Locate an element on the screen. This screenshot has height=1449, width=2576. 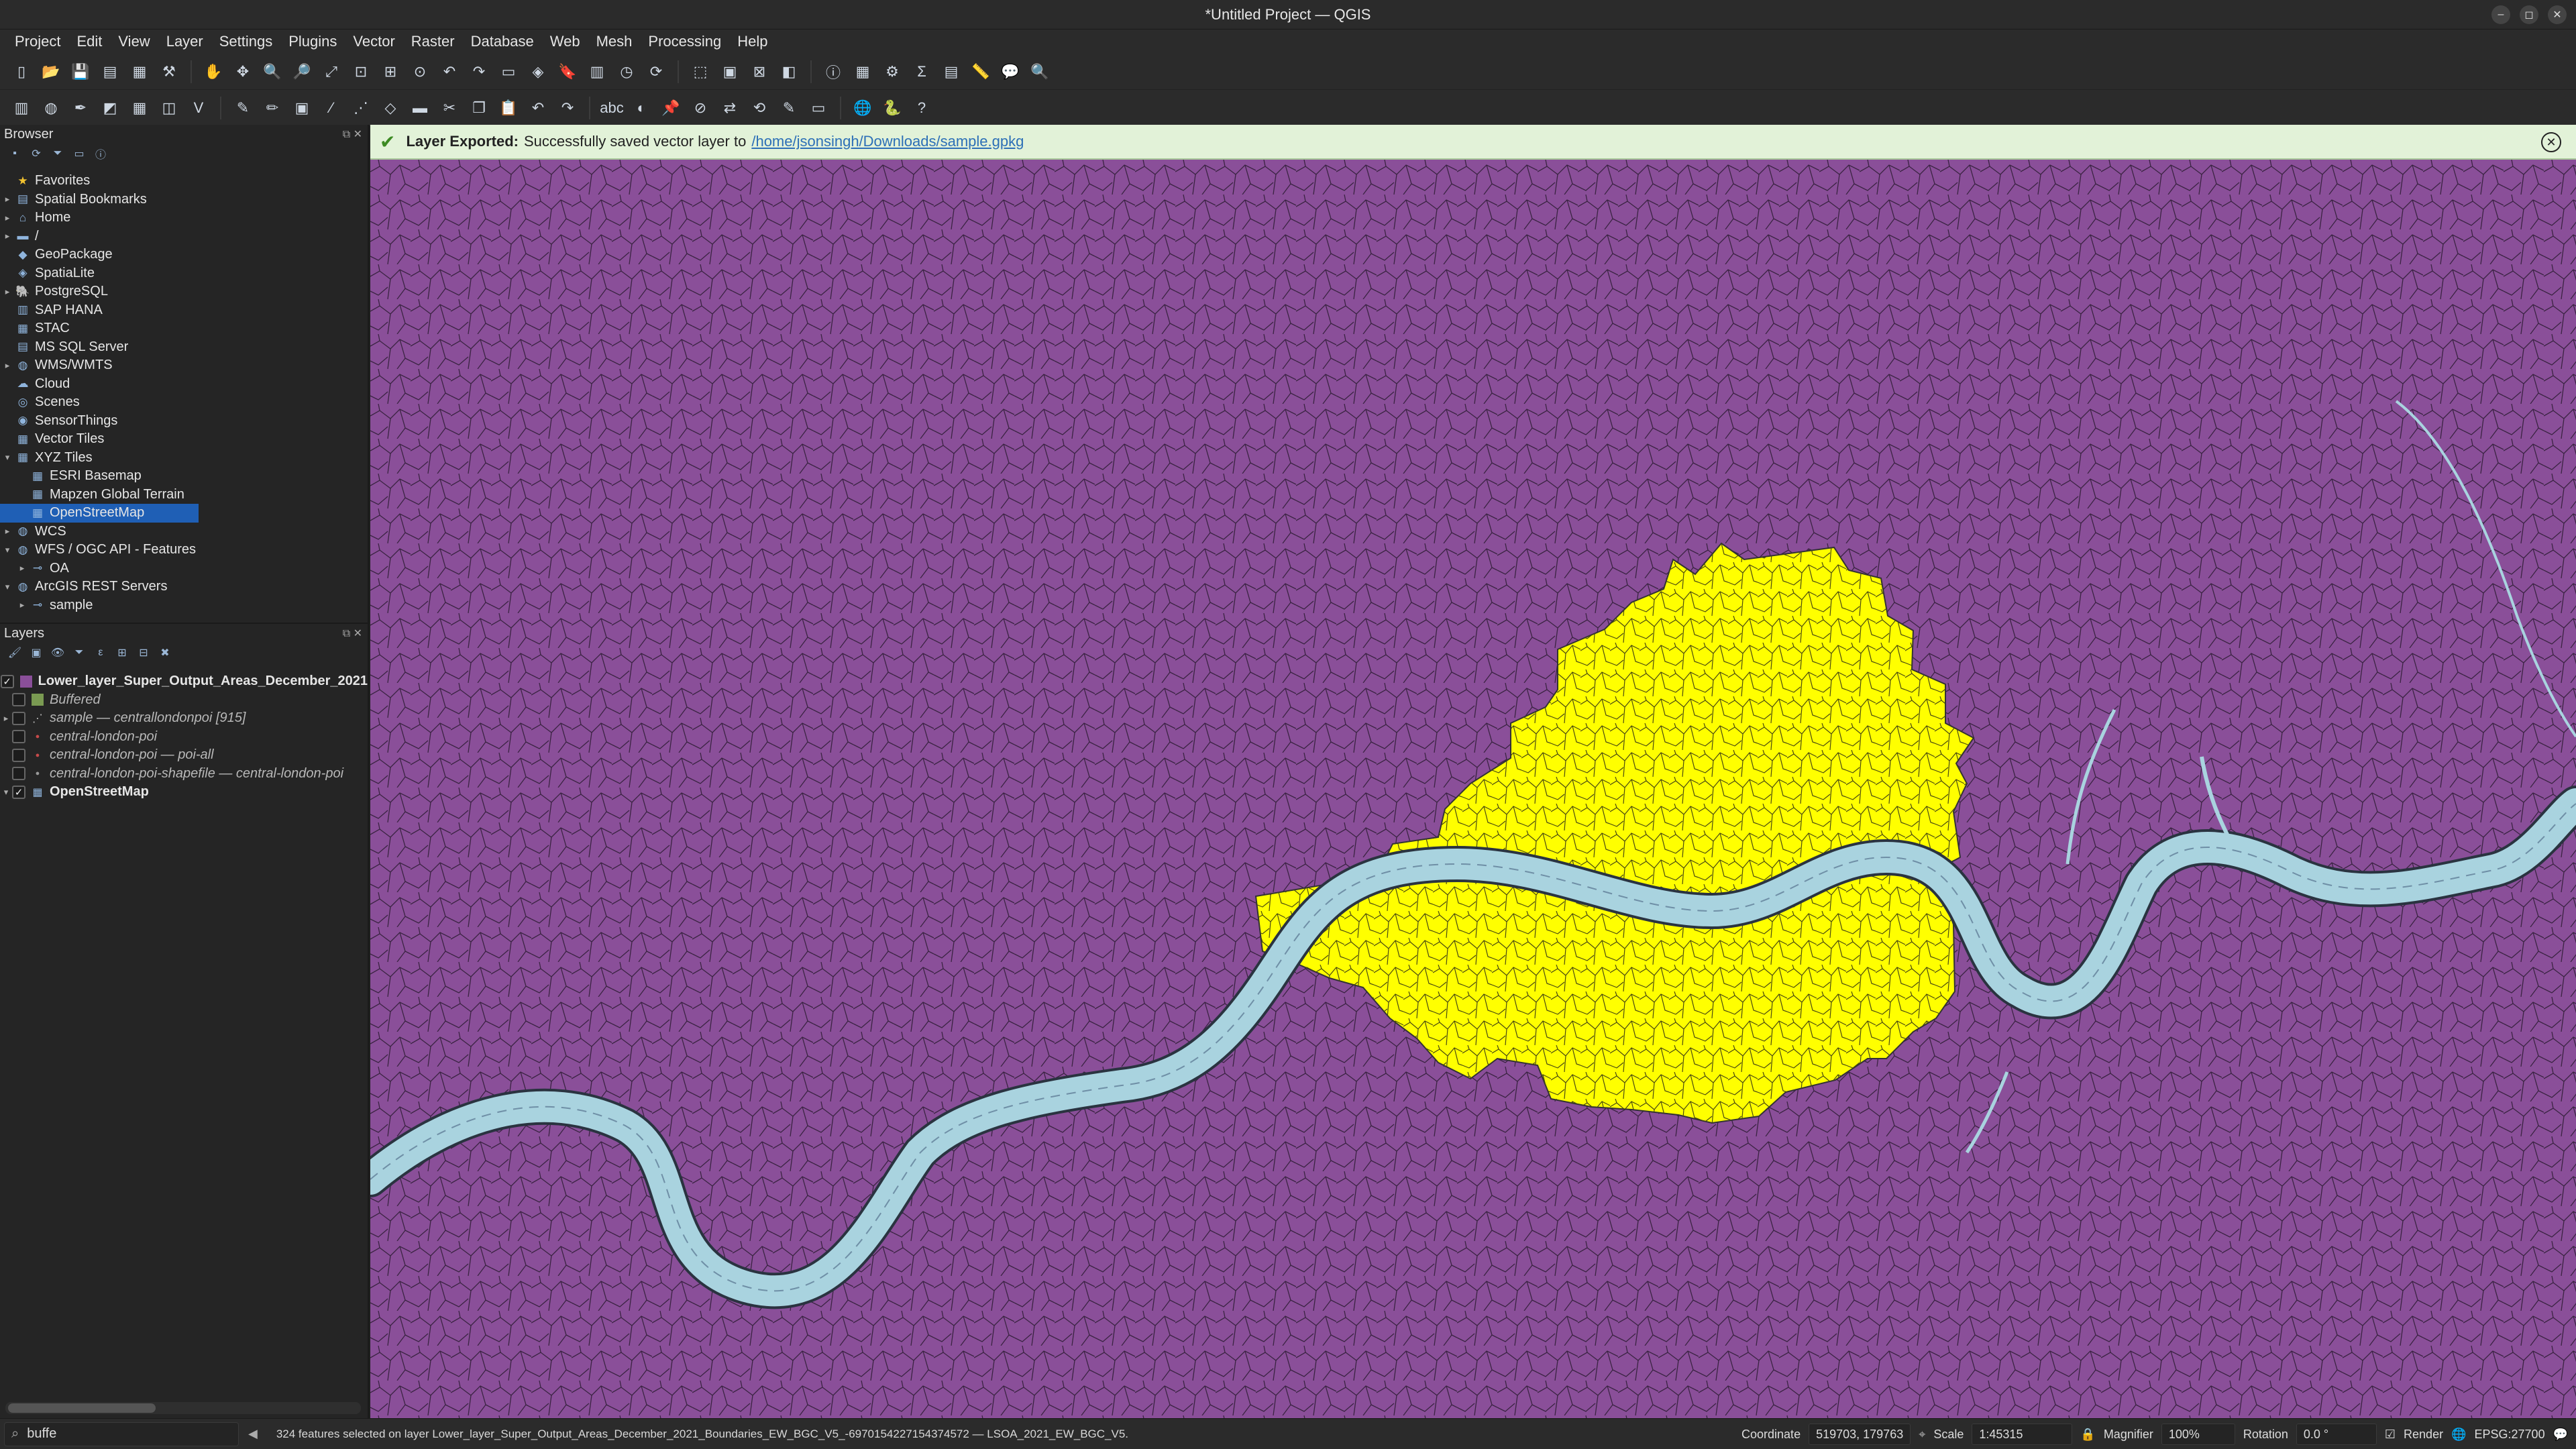
python-console-icon: 🐍 is located at coordinates (892, 108).